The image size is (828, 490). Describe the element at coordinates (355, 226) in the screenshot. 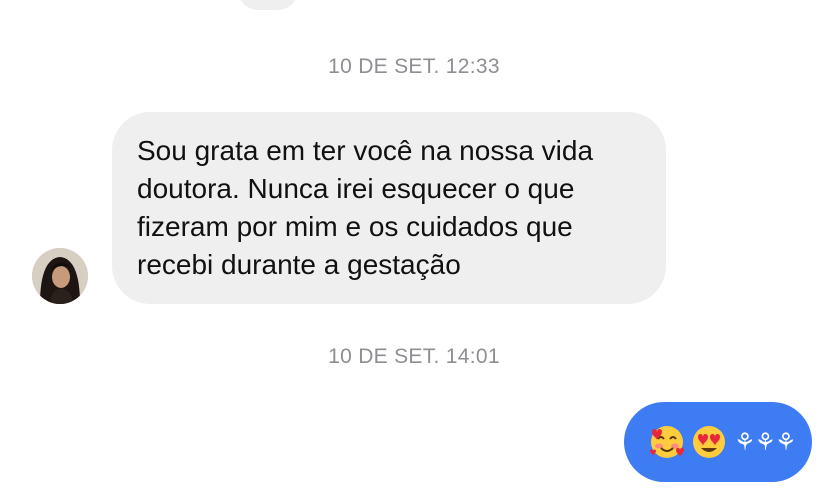

I see `message-text-line: fizeram por mim e os cuidados que` at that location.